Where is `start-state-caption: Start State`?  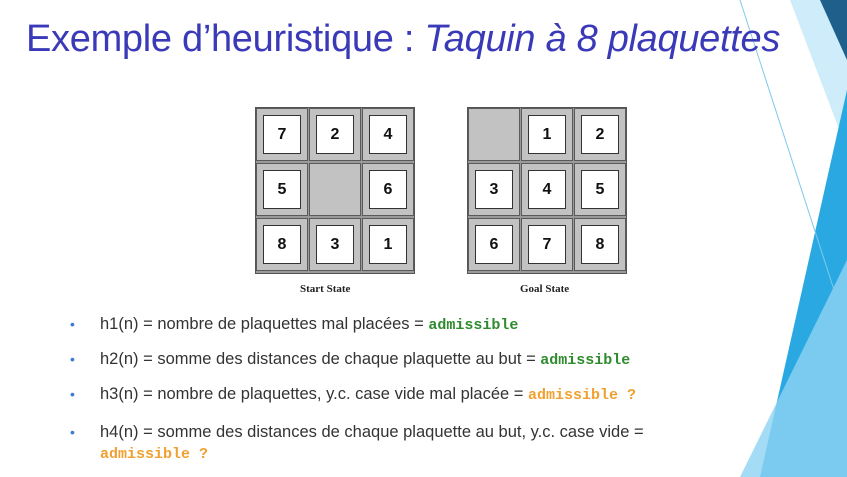
start-state-caption: Start State is located at coordinates (325, 289).